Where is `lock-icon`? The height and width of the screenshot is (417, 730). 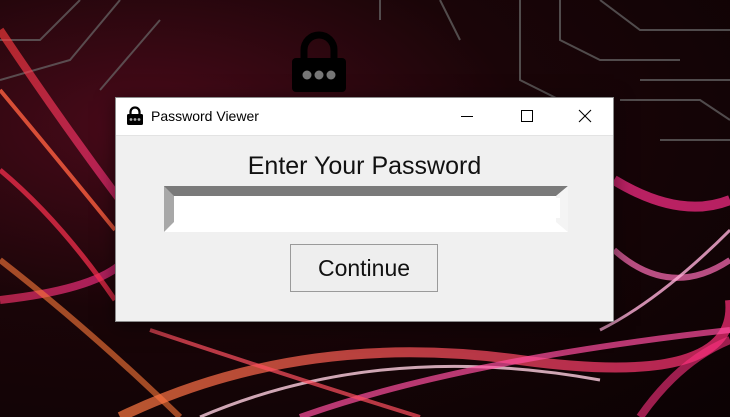
lock-icon is located at coordinates (135, 115).